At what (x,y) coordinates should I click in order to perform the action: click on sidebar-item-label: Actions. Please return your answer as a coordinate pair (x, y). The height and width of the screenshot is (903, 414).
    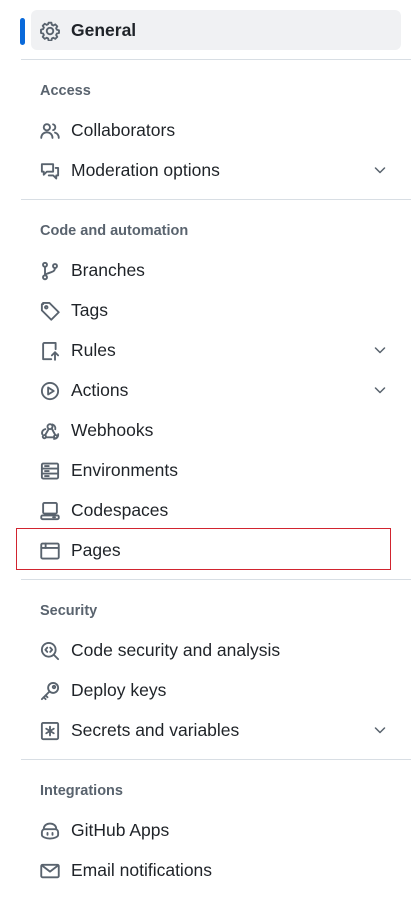
    Looking at the image, I should click on (100, 390).